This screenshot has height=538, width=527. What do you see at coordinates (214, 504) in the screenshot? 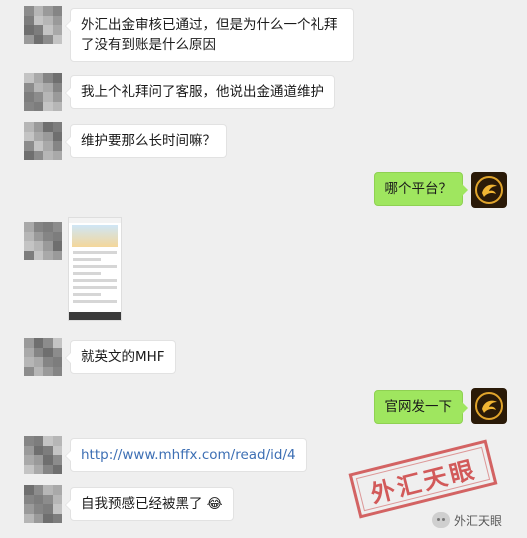
I see `laughing-emoji-icon: 😂` at bounding box center [214, 504].